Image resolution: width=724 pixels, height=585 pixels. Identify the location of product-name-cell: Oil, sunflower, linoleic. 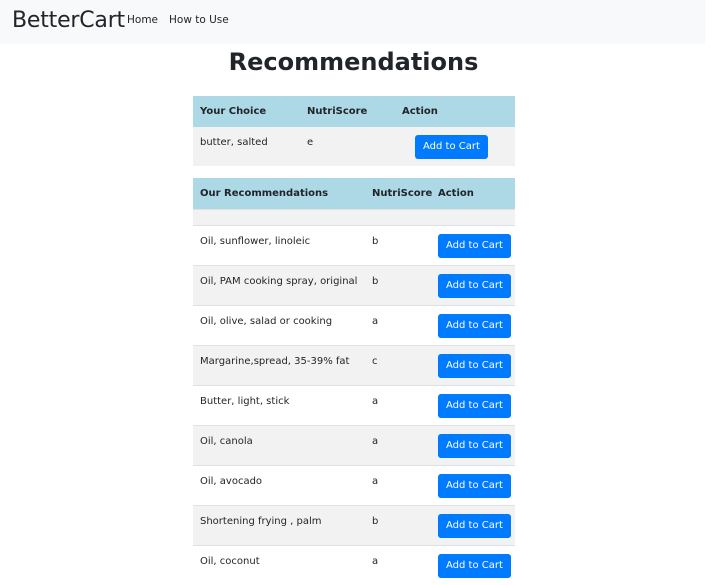
(279, 246).